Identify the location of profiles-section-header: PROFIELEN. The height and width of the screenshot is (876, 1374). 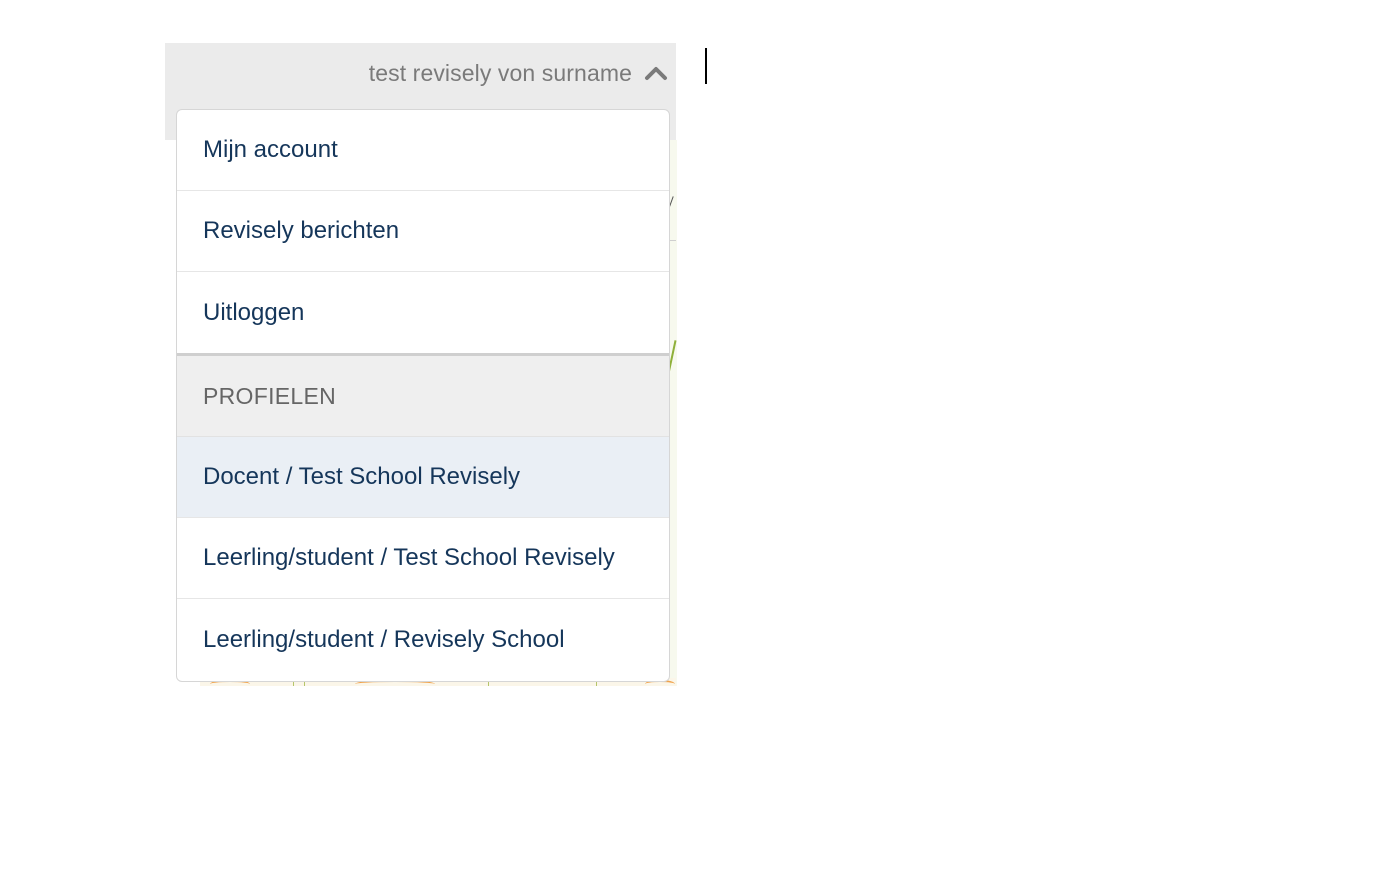
(423, 396).